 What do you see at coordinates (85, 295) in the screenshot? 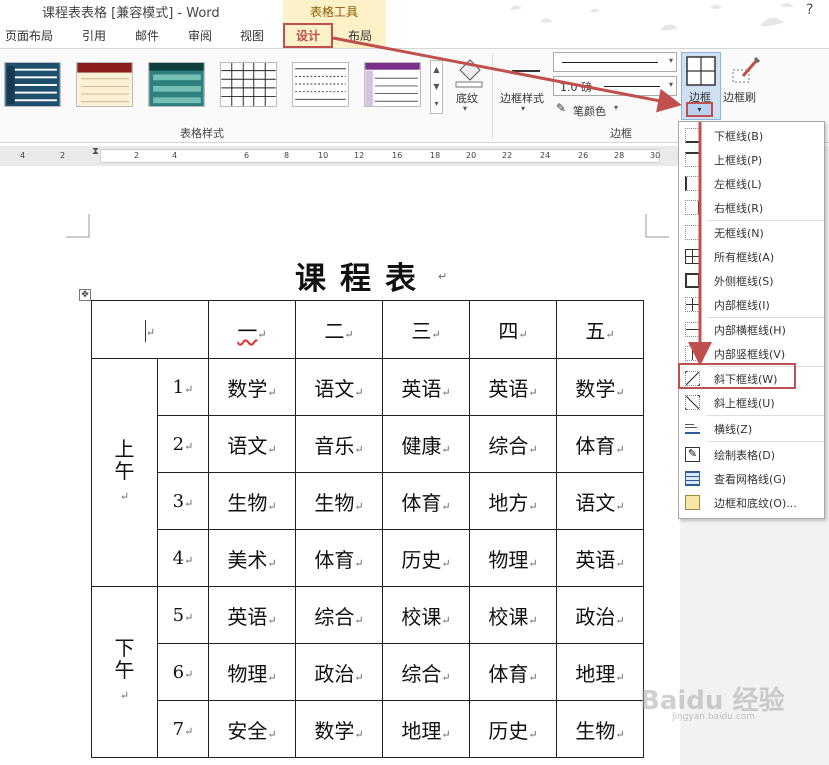
I see `table-move-handle-icon: ✥` at bounding box center [85, 295].